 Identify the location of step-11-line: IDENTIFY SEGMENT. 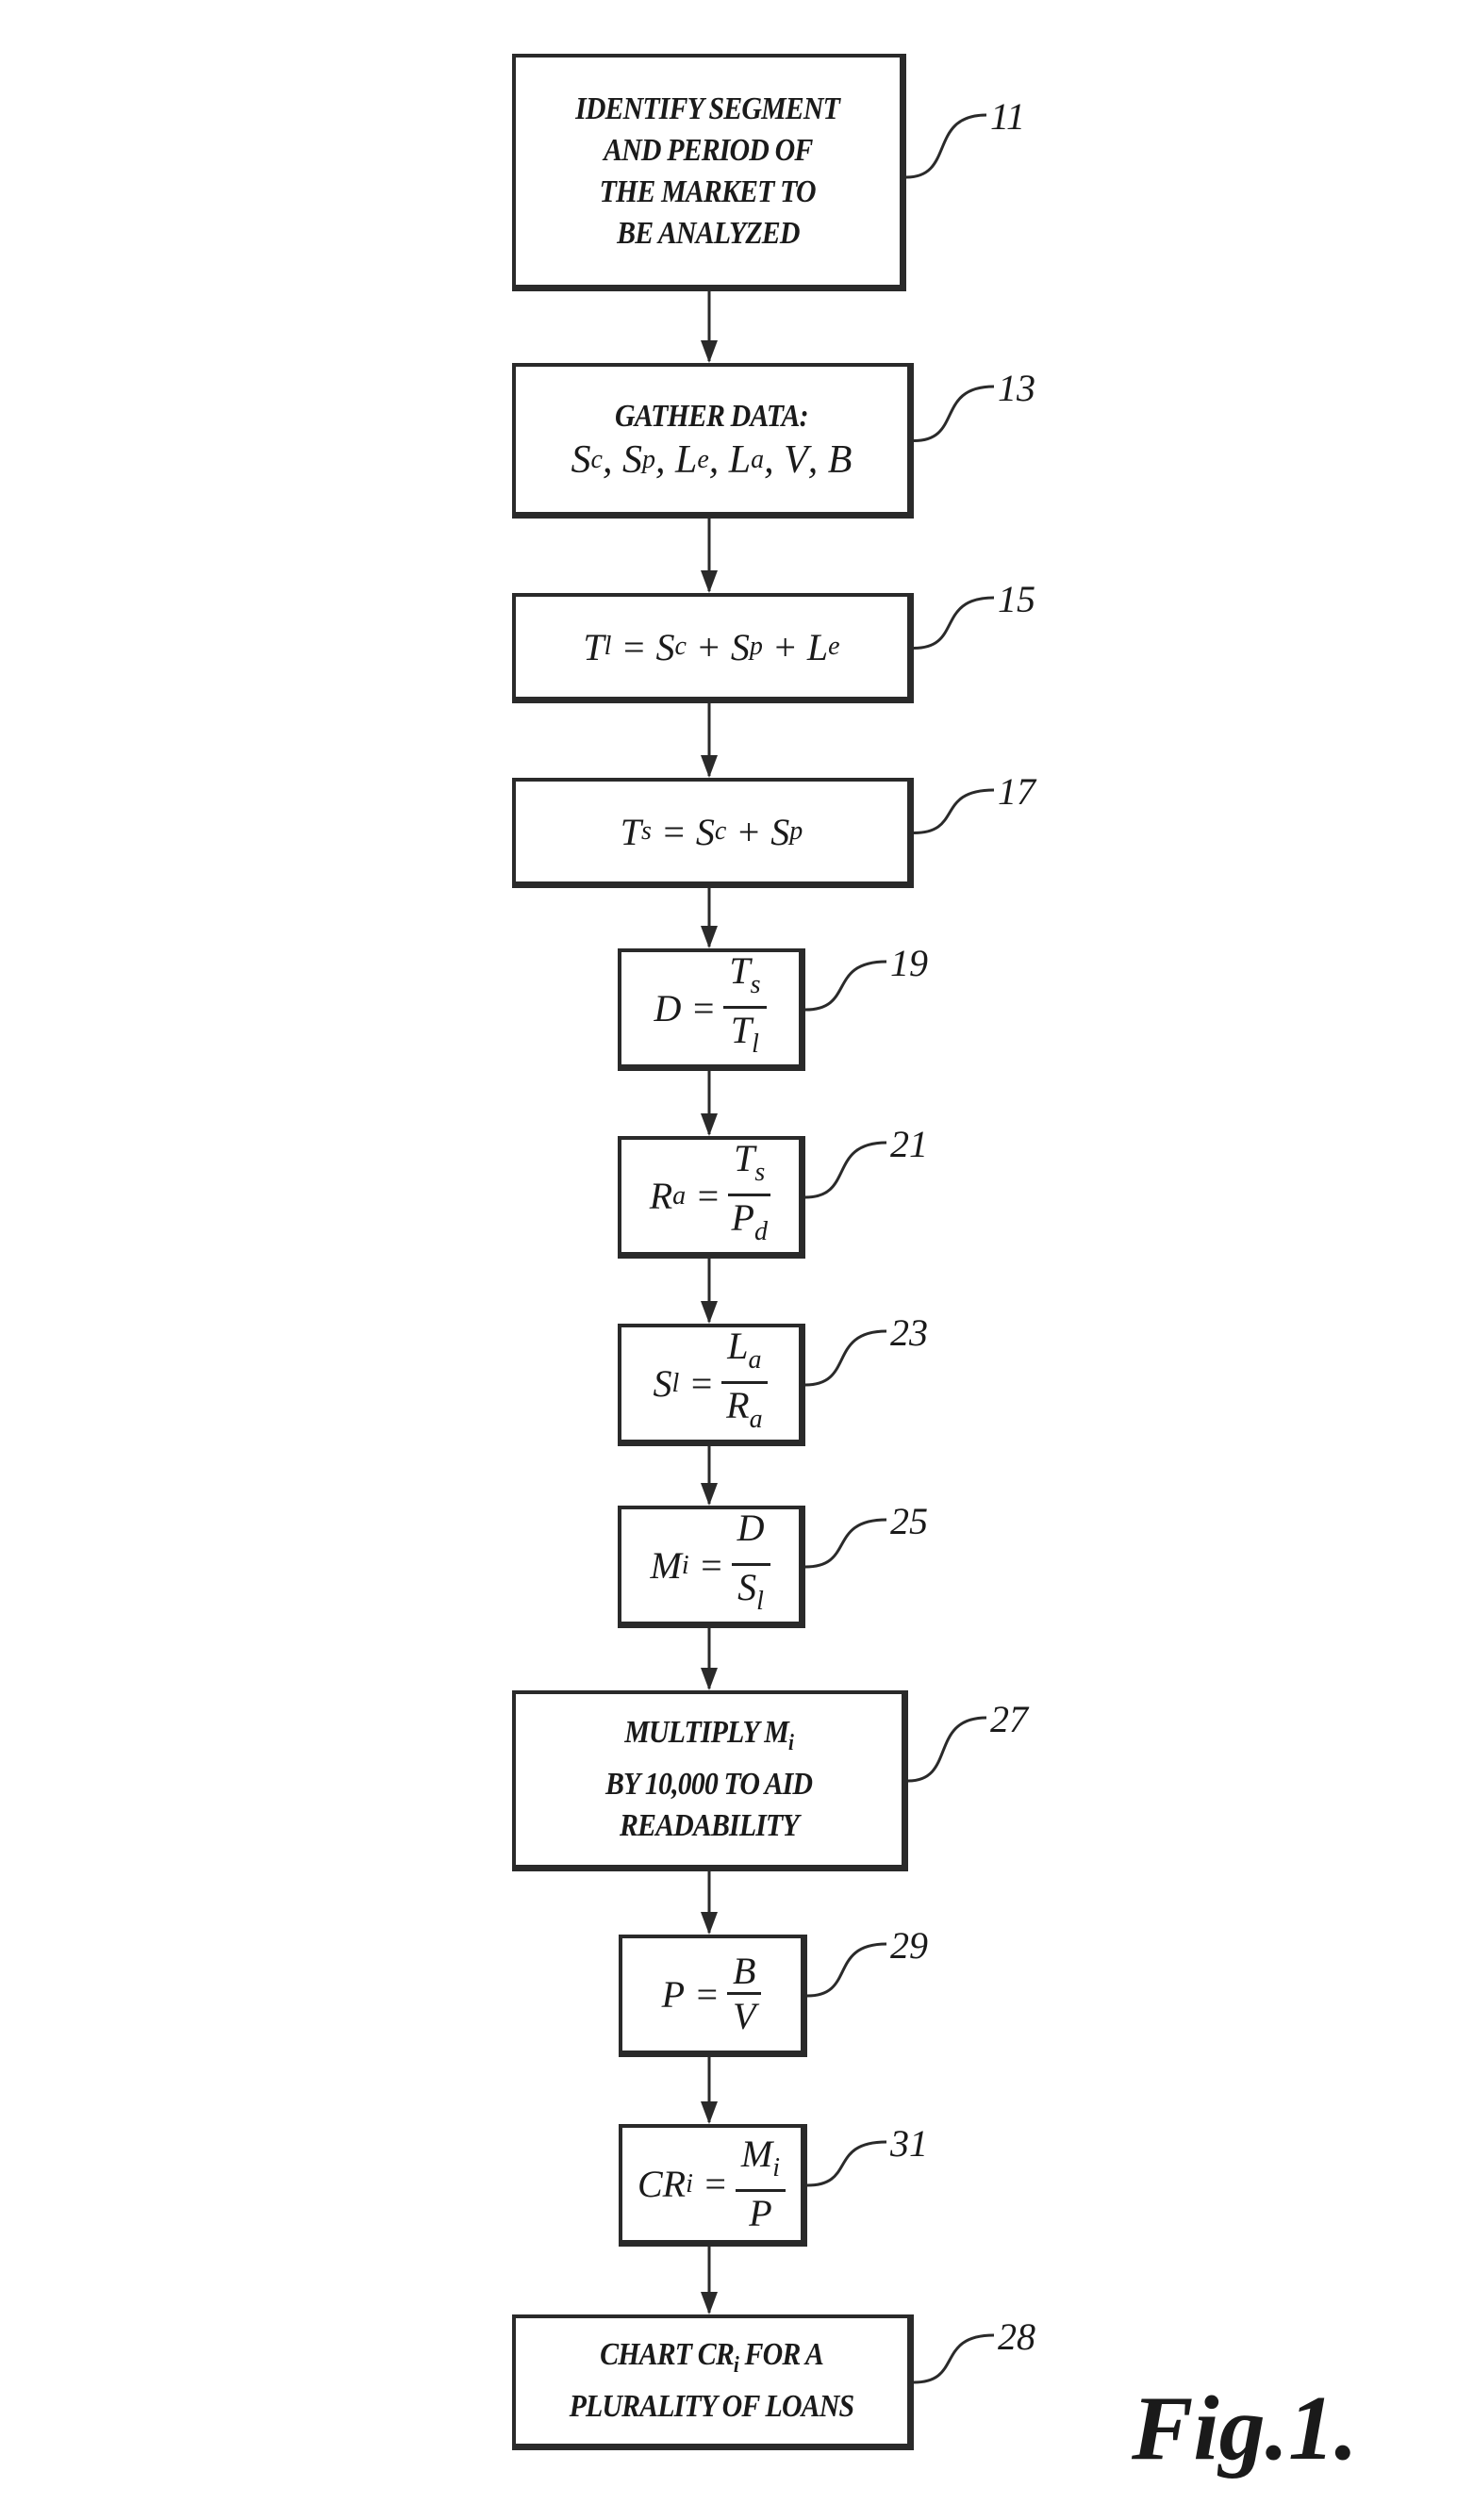
(708, 109).